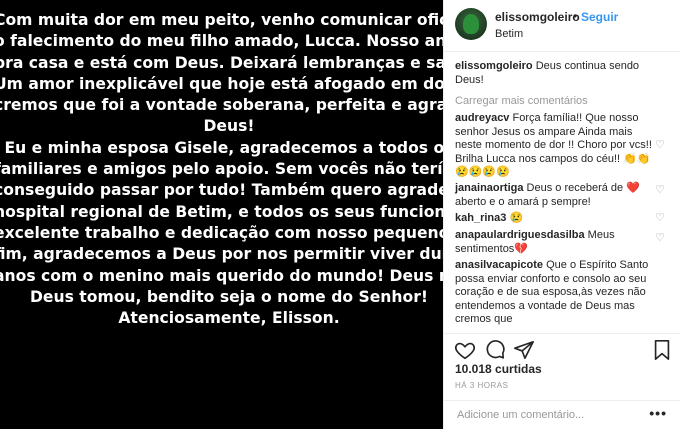 The height and width of the screenshot is (429, 680). I want to click on likes-count: 10.018 curtidas, so click(498, 369).